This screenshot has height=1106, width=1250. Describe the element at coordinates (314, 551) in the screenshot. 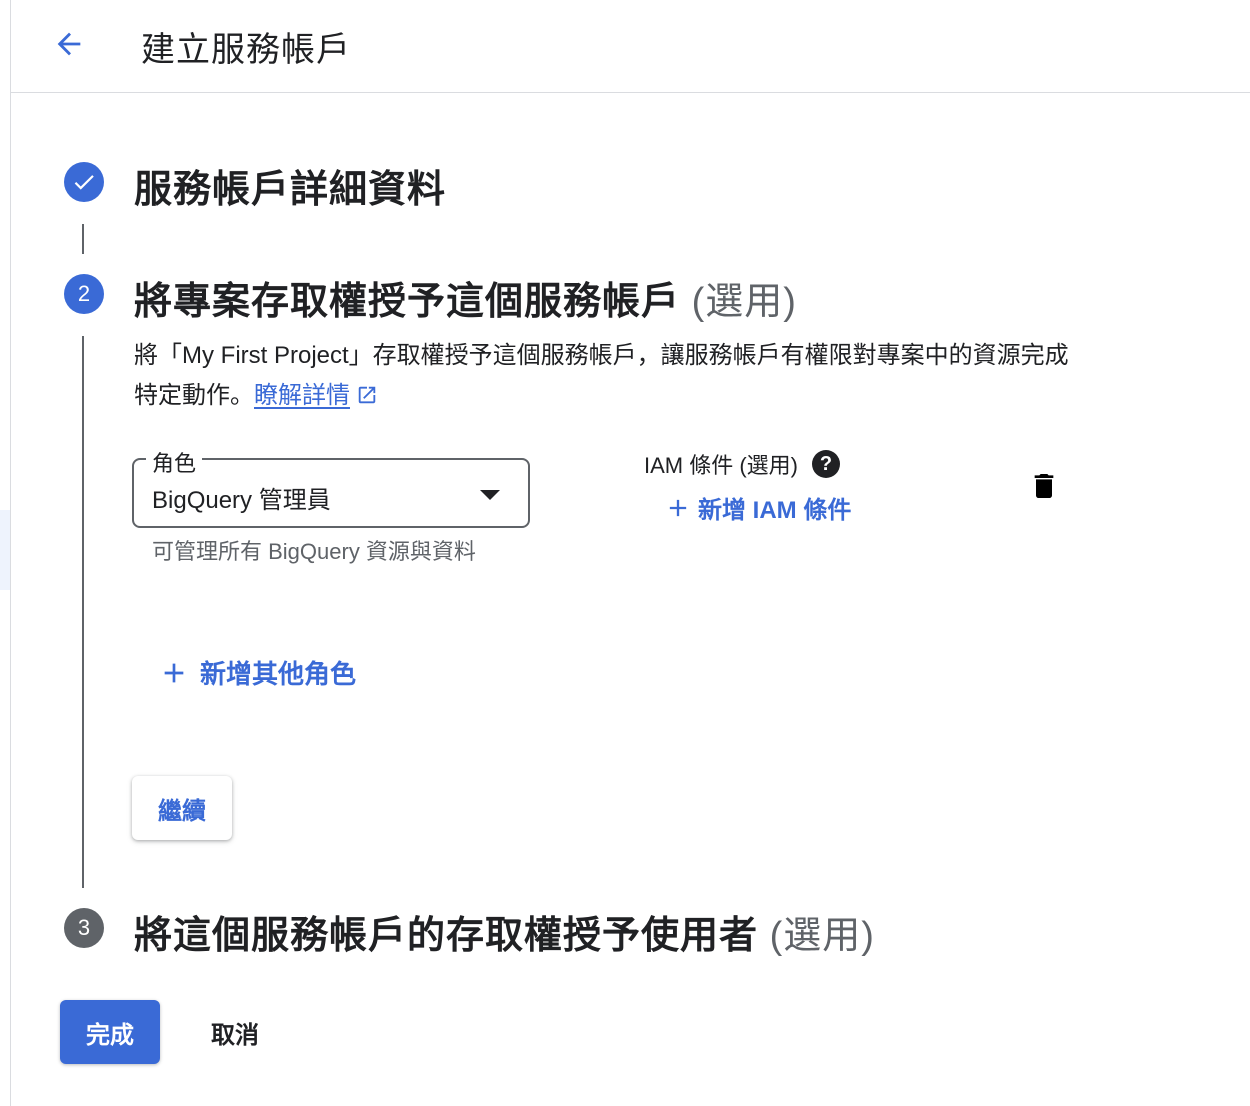

I see `role-description: 可管理所有 BigQuery 資源與資料` at that location.